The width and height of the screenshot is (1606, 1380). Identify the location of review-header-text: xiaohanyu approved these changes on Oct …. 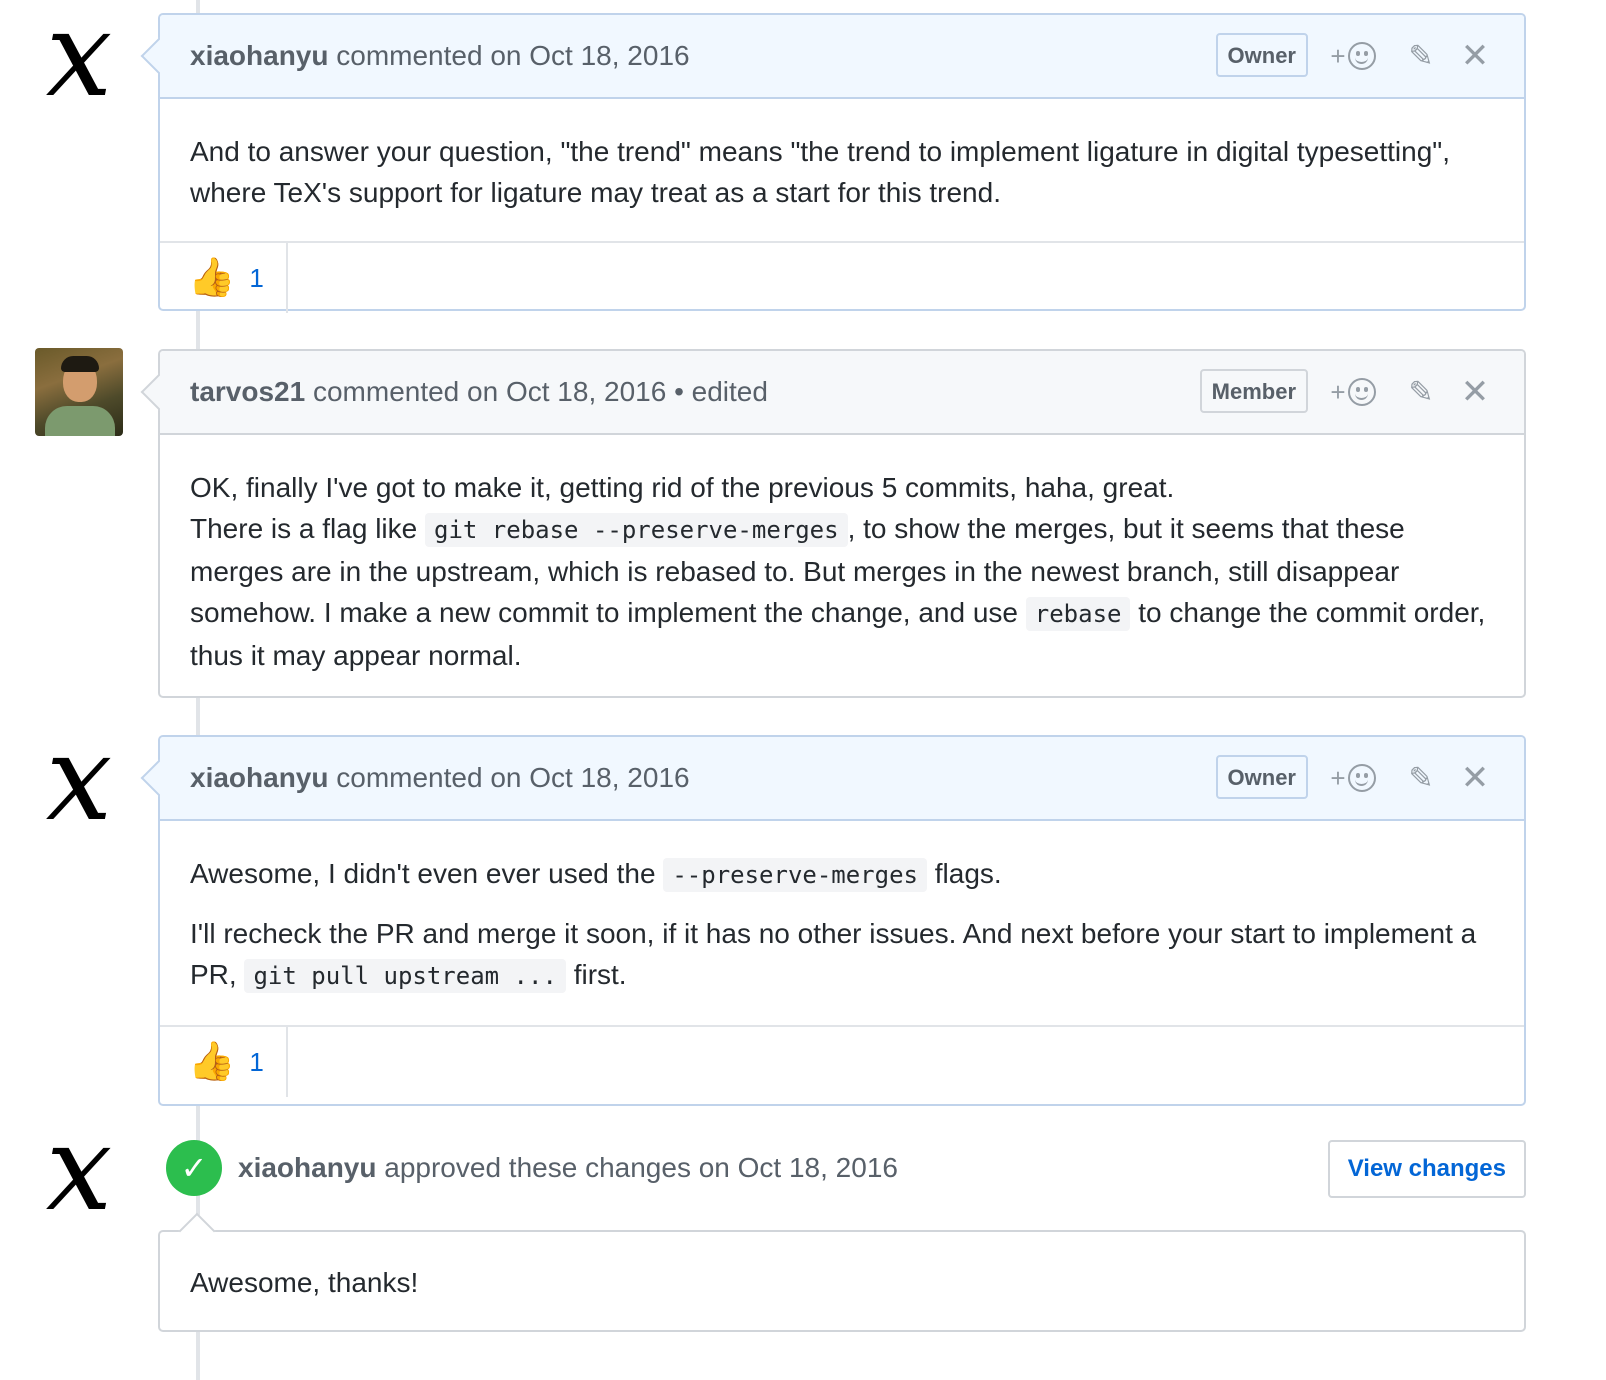
(568, 1168).